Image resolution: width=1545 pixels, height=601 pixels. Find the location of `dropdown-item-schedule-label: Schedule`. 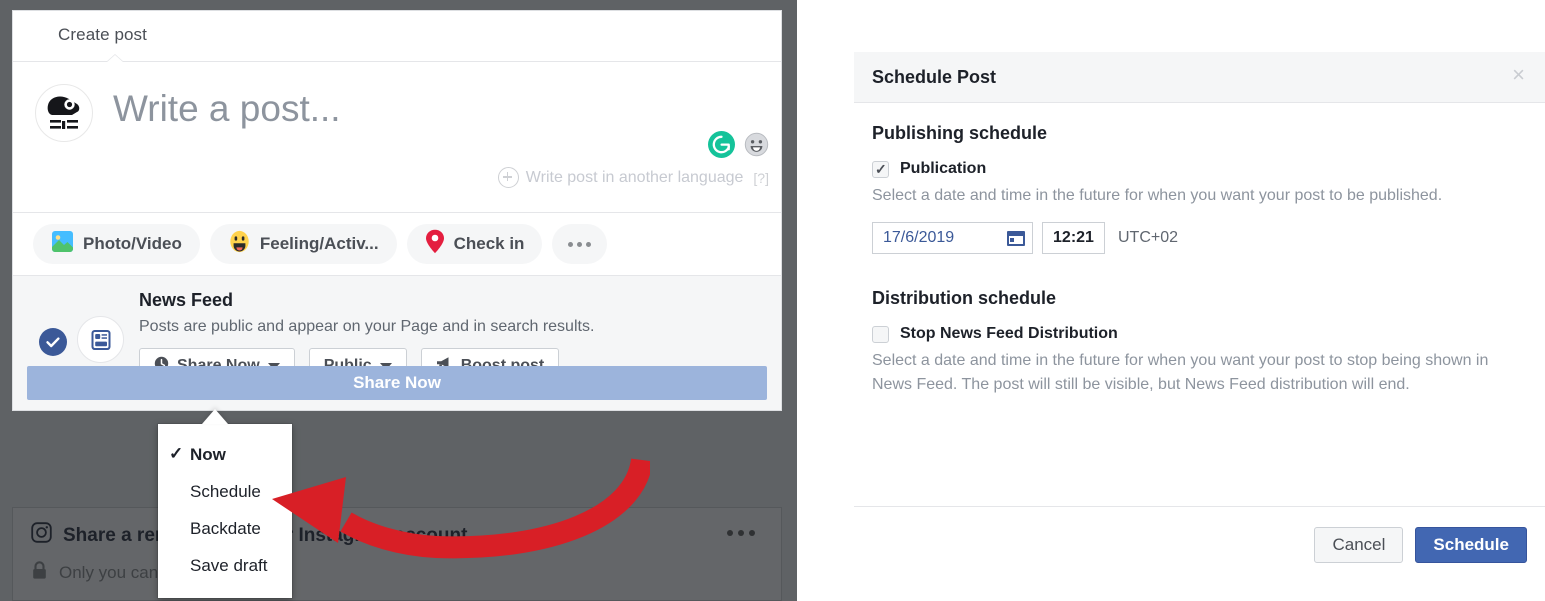

dropdown-item-schedule-label: Schedule is located at coordinates (225, 491).